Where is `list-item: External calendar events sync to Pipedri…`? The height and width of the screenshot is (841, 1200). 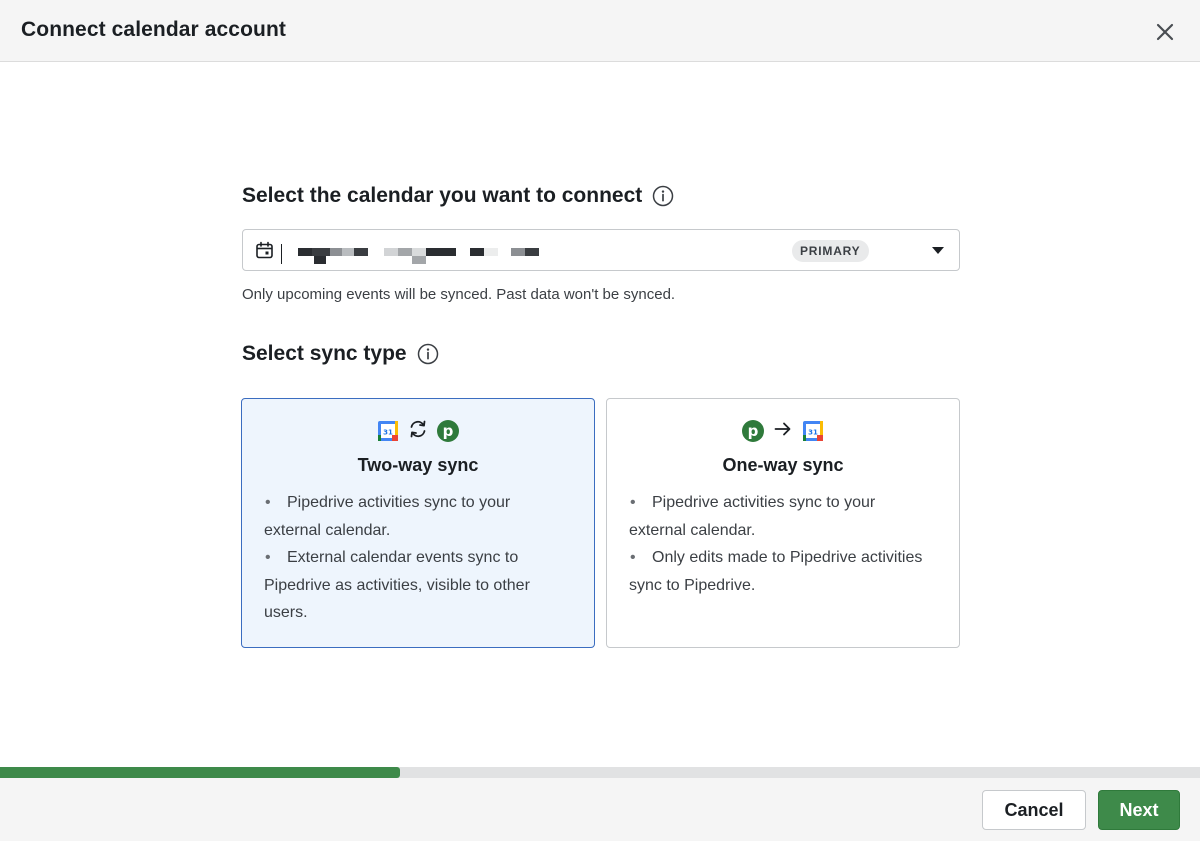
list-item: External calendar events sync to Pipedri… is located at coordinates (412, 585).